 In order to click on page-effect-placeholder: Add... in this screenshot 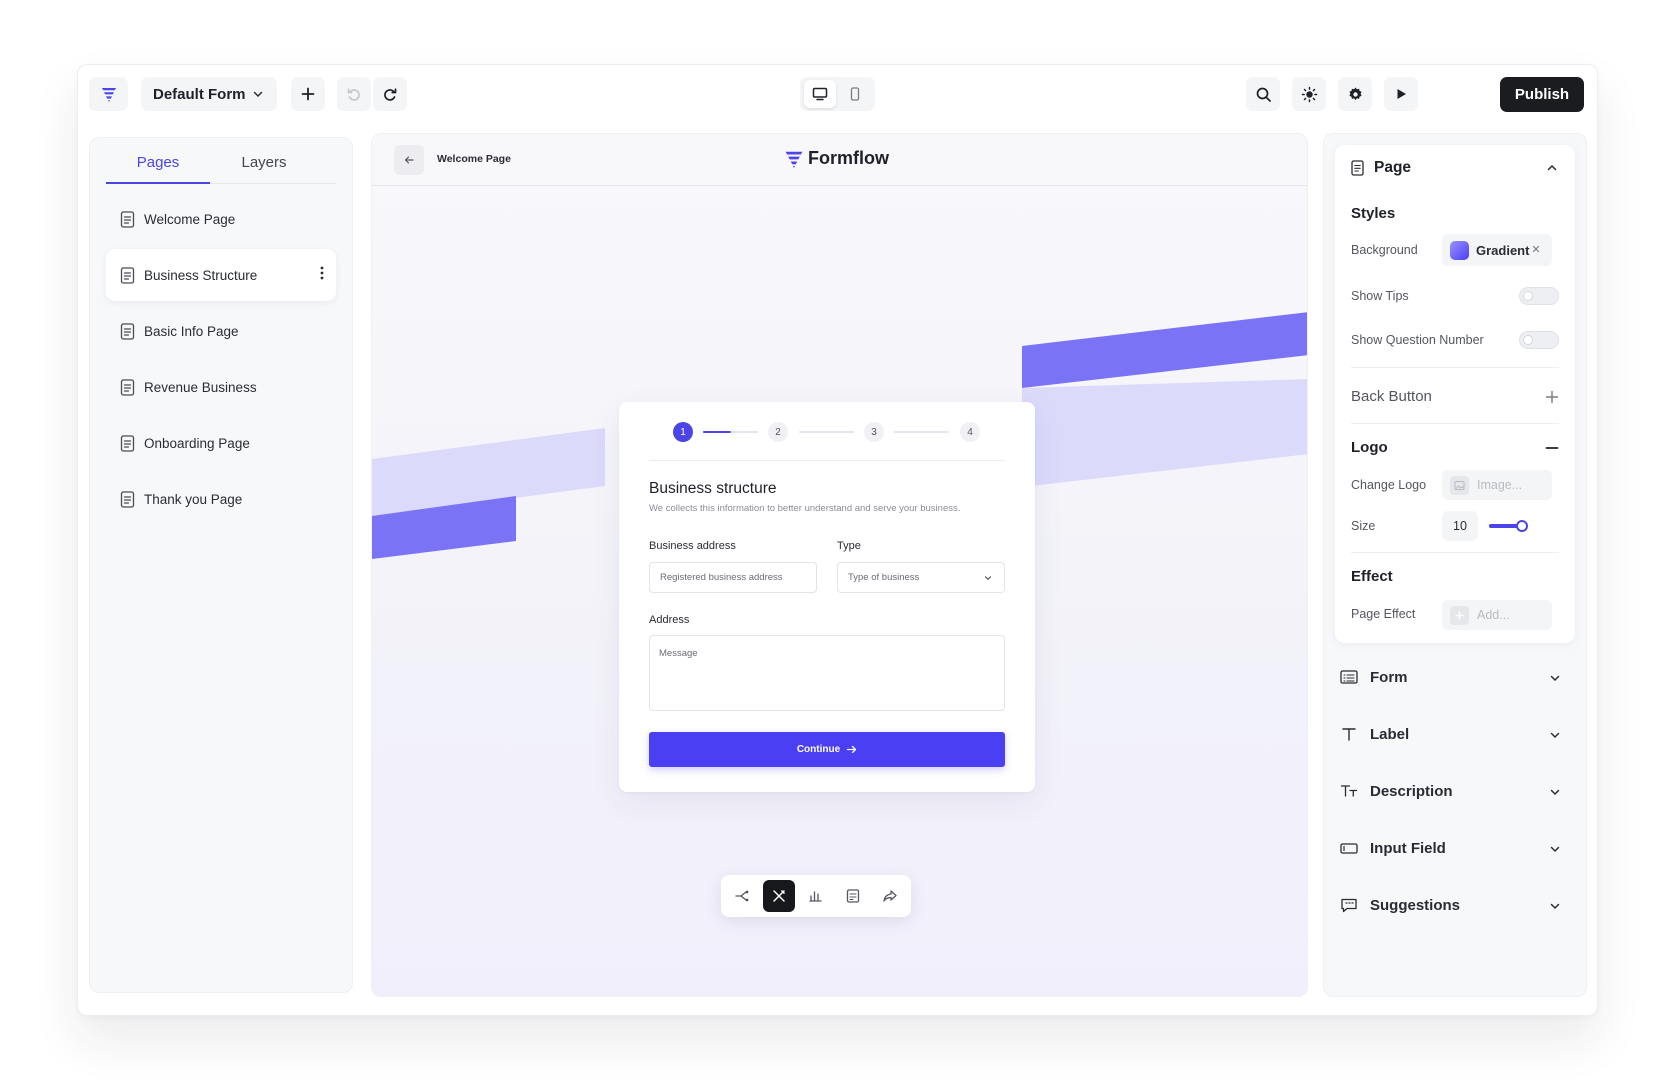, I will do `click(1493, 615)`.